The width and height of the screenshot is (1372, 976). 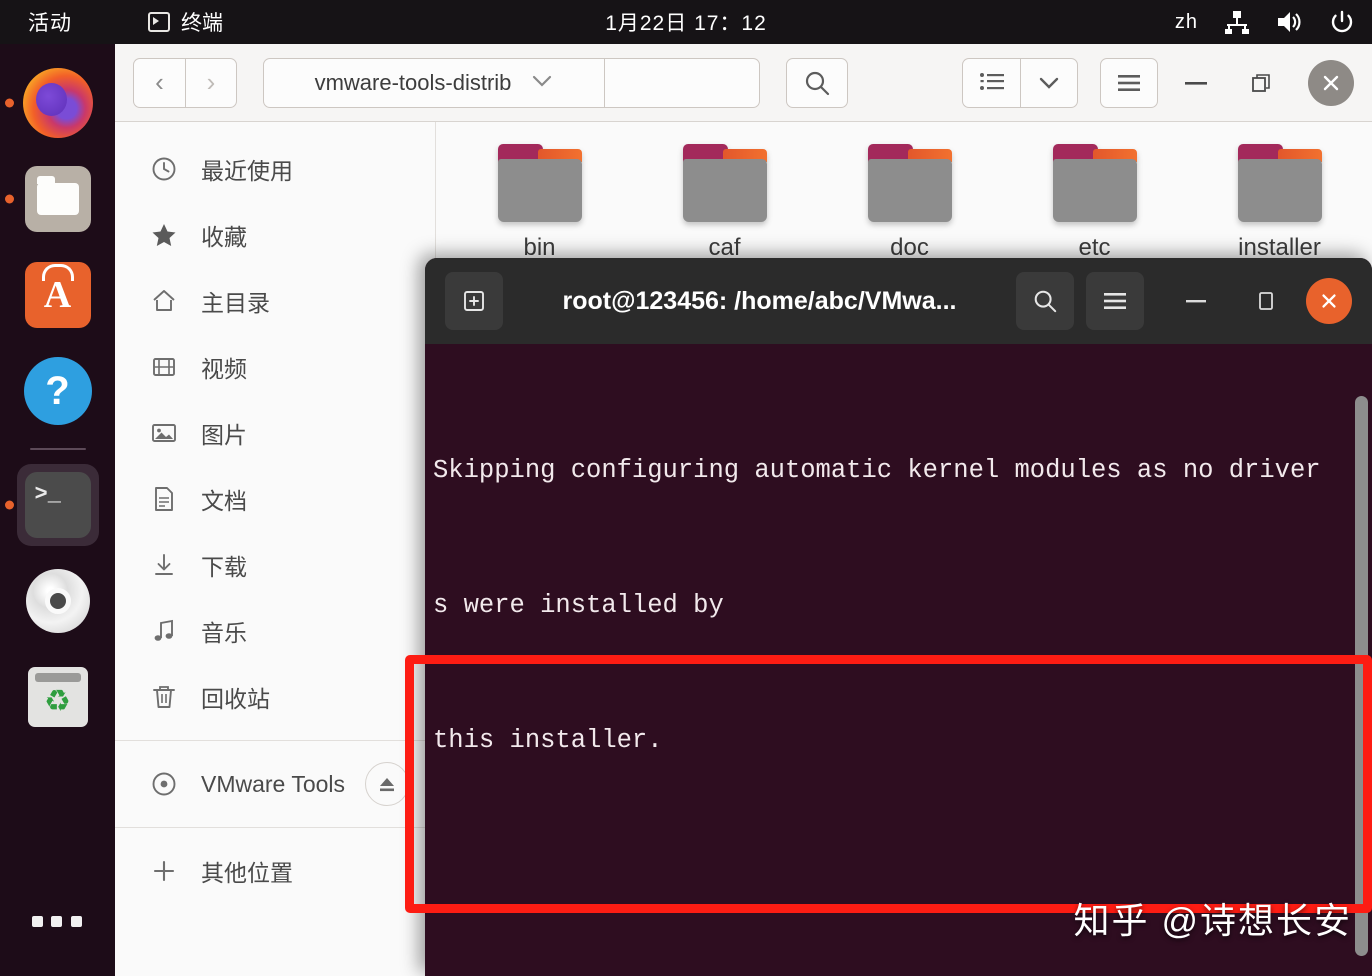 I want to click on sidebar-item-label: 其他位置, so click(x=247, y=873).